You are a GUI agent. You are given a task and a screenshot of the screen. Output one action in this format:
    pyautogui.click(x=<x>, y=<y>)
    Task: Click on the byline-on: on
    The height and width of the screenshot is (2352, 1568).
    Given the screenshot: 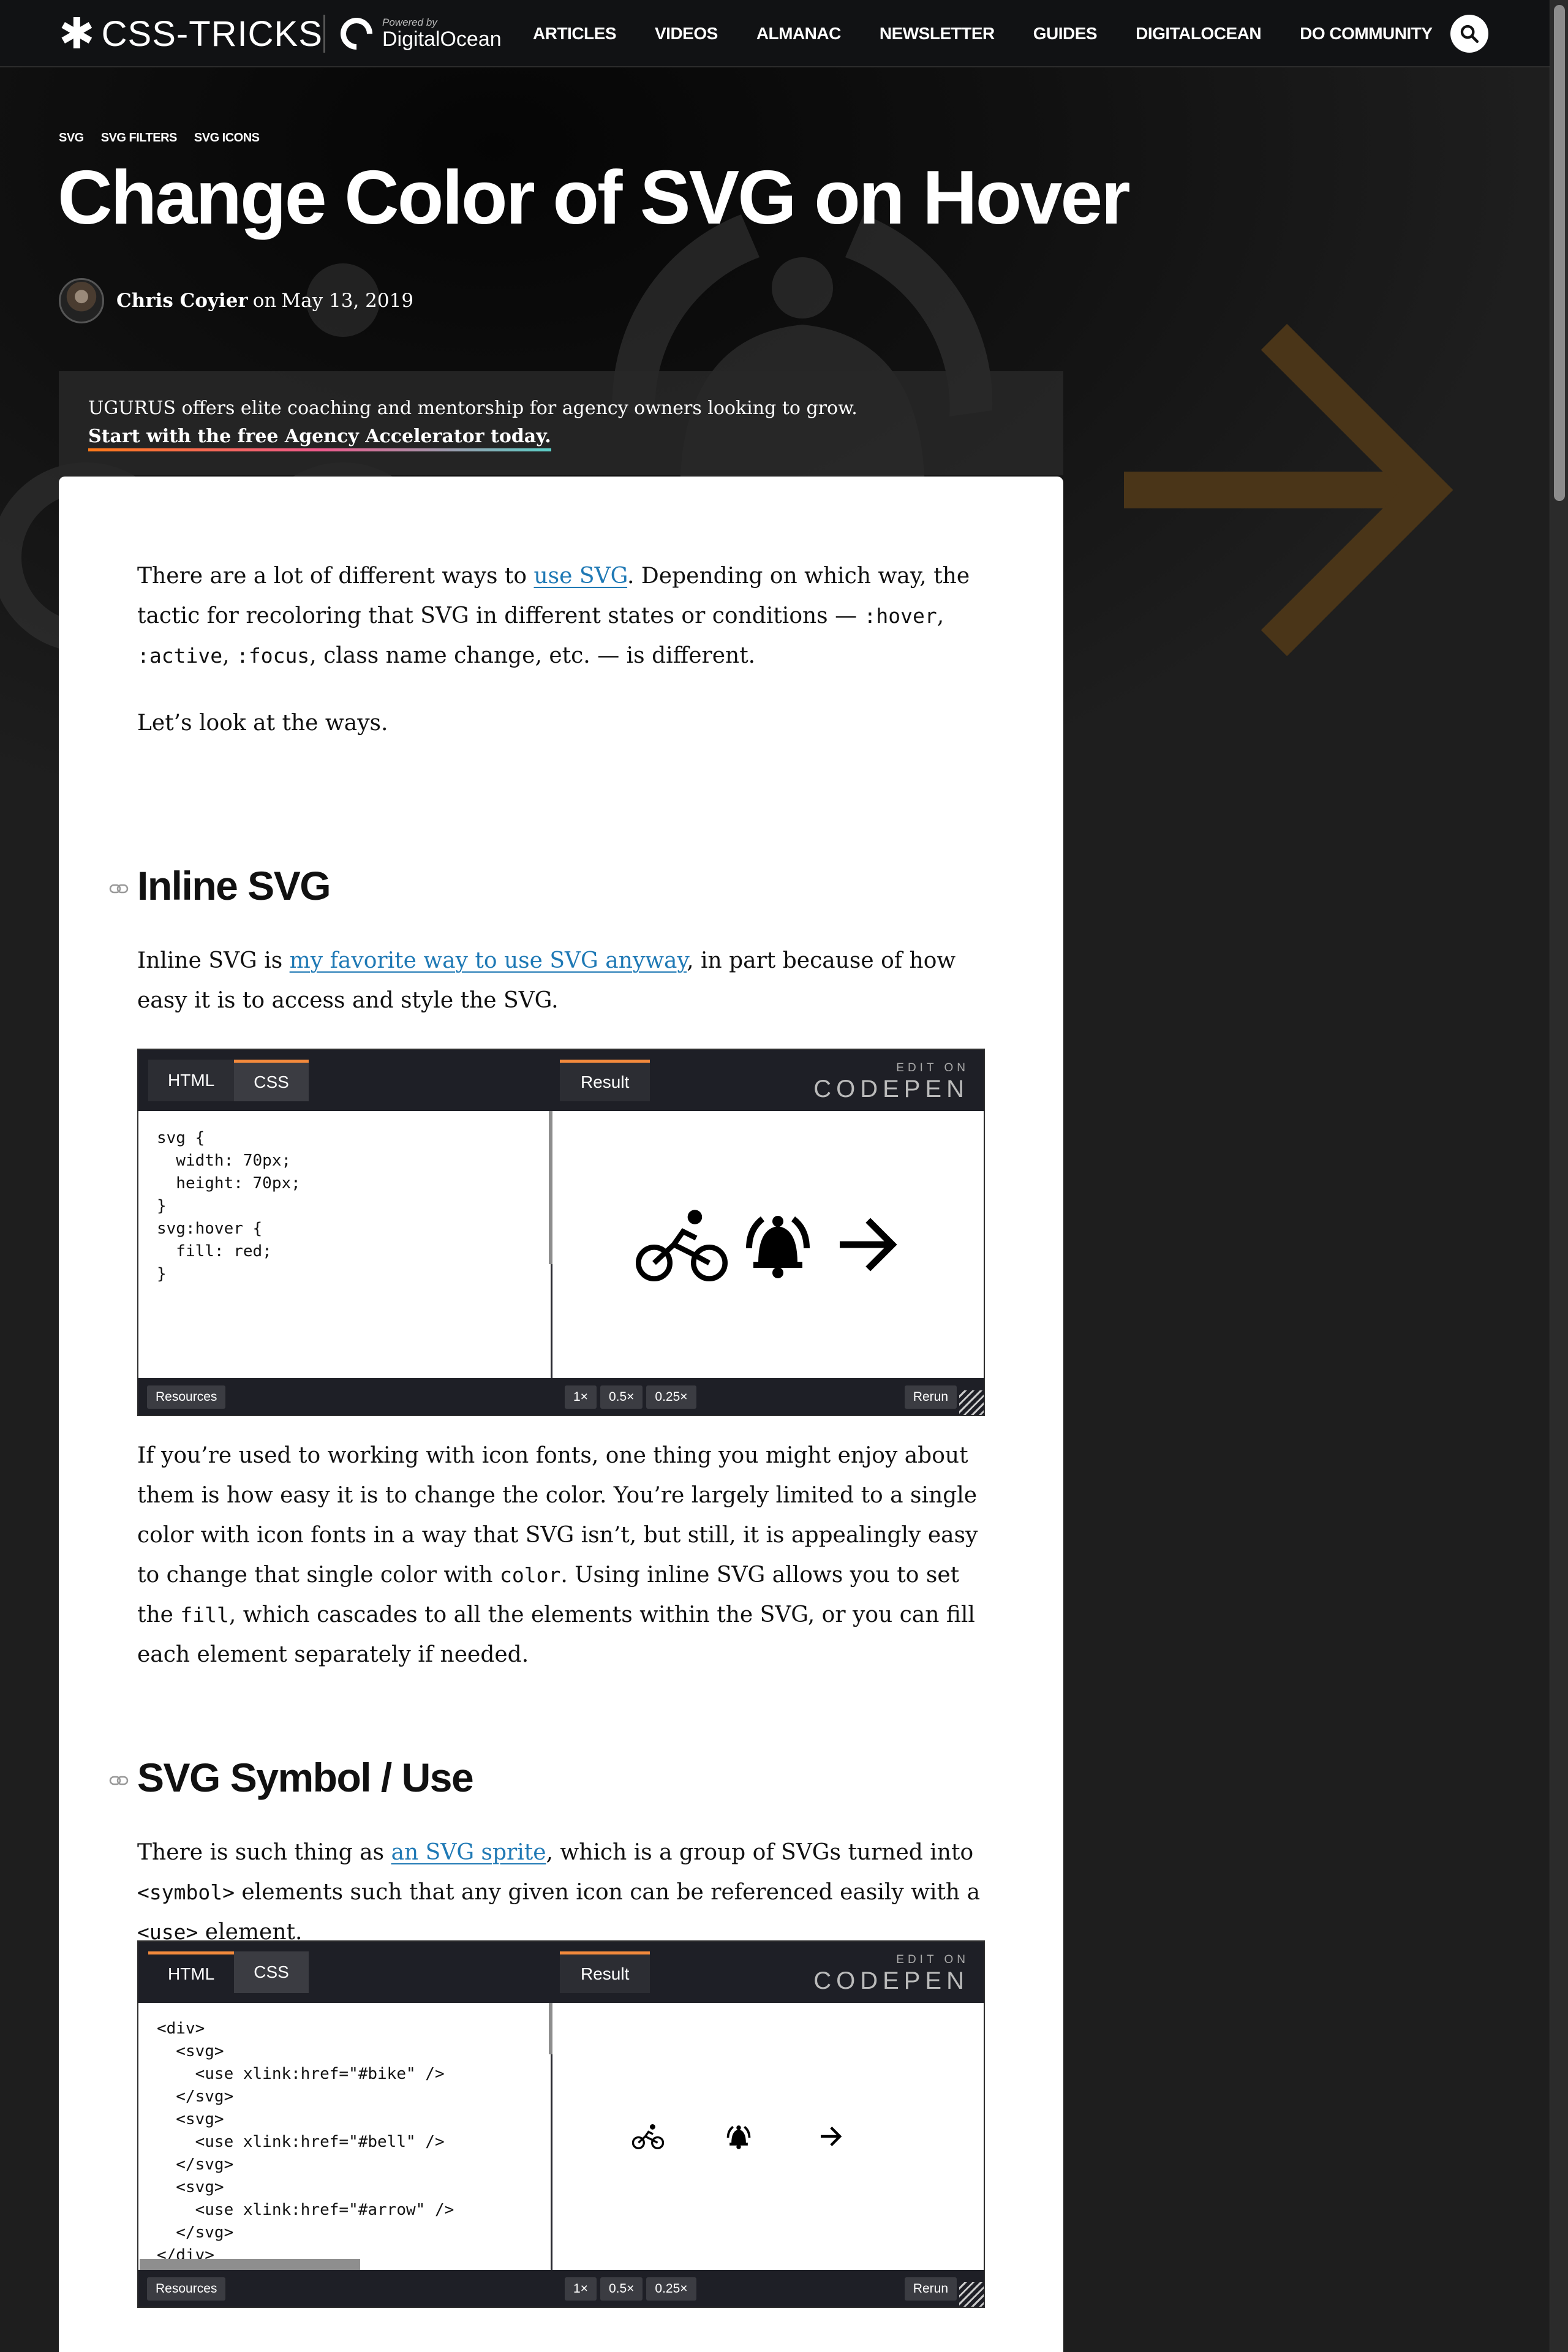 What is the action you would take?
    pyautogui.click(x=265, y=301)
    